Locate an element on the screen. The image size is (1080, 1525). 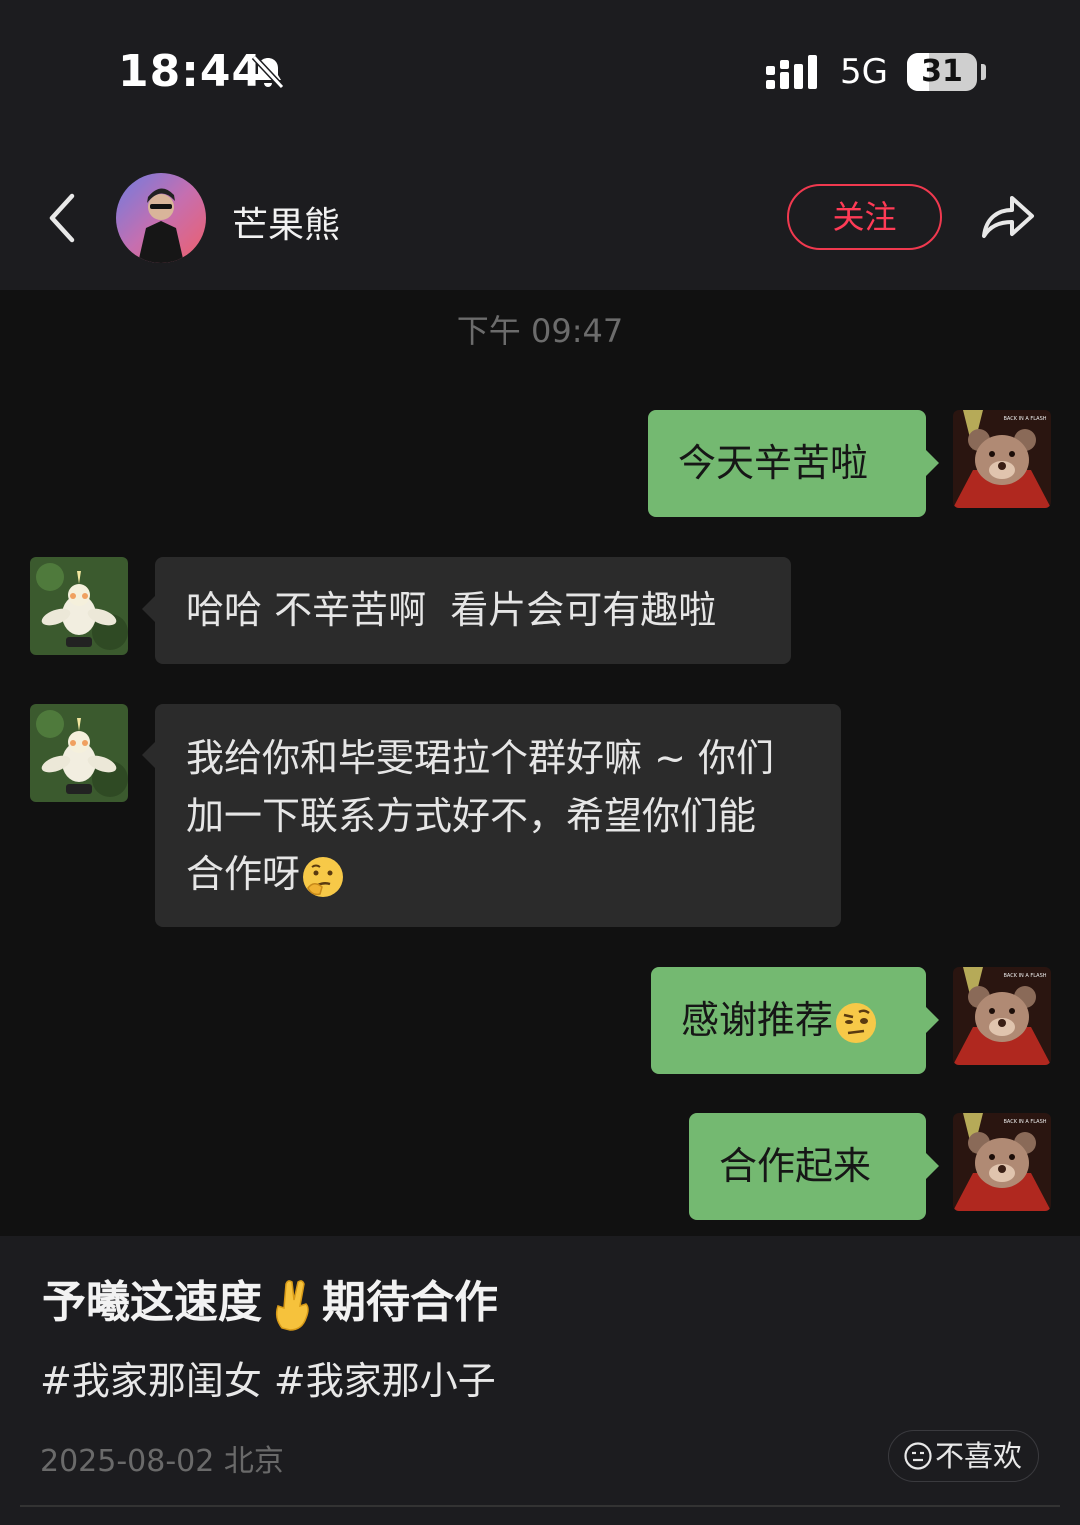
message-bubble-outgoing: 感谢推荐 is located at coordinates (788, 1020).